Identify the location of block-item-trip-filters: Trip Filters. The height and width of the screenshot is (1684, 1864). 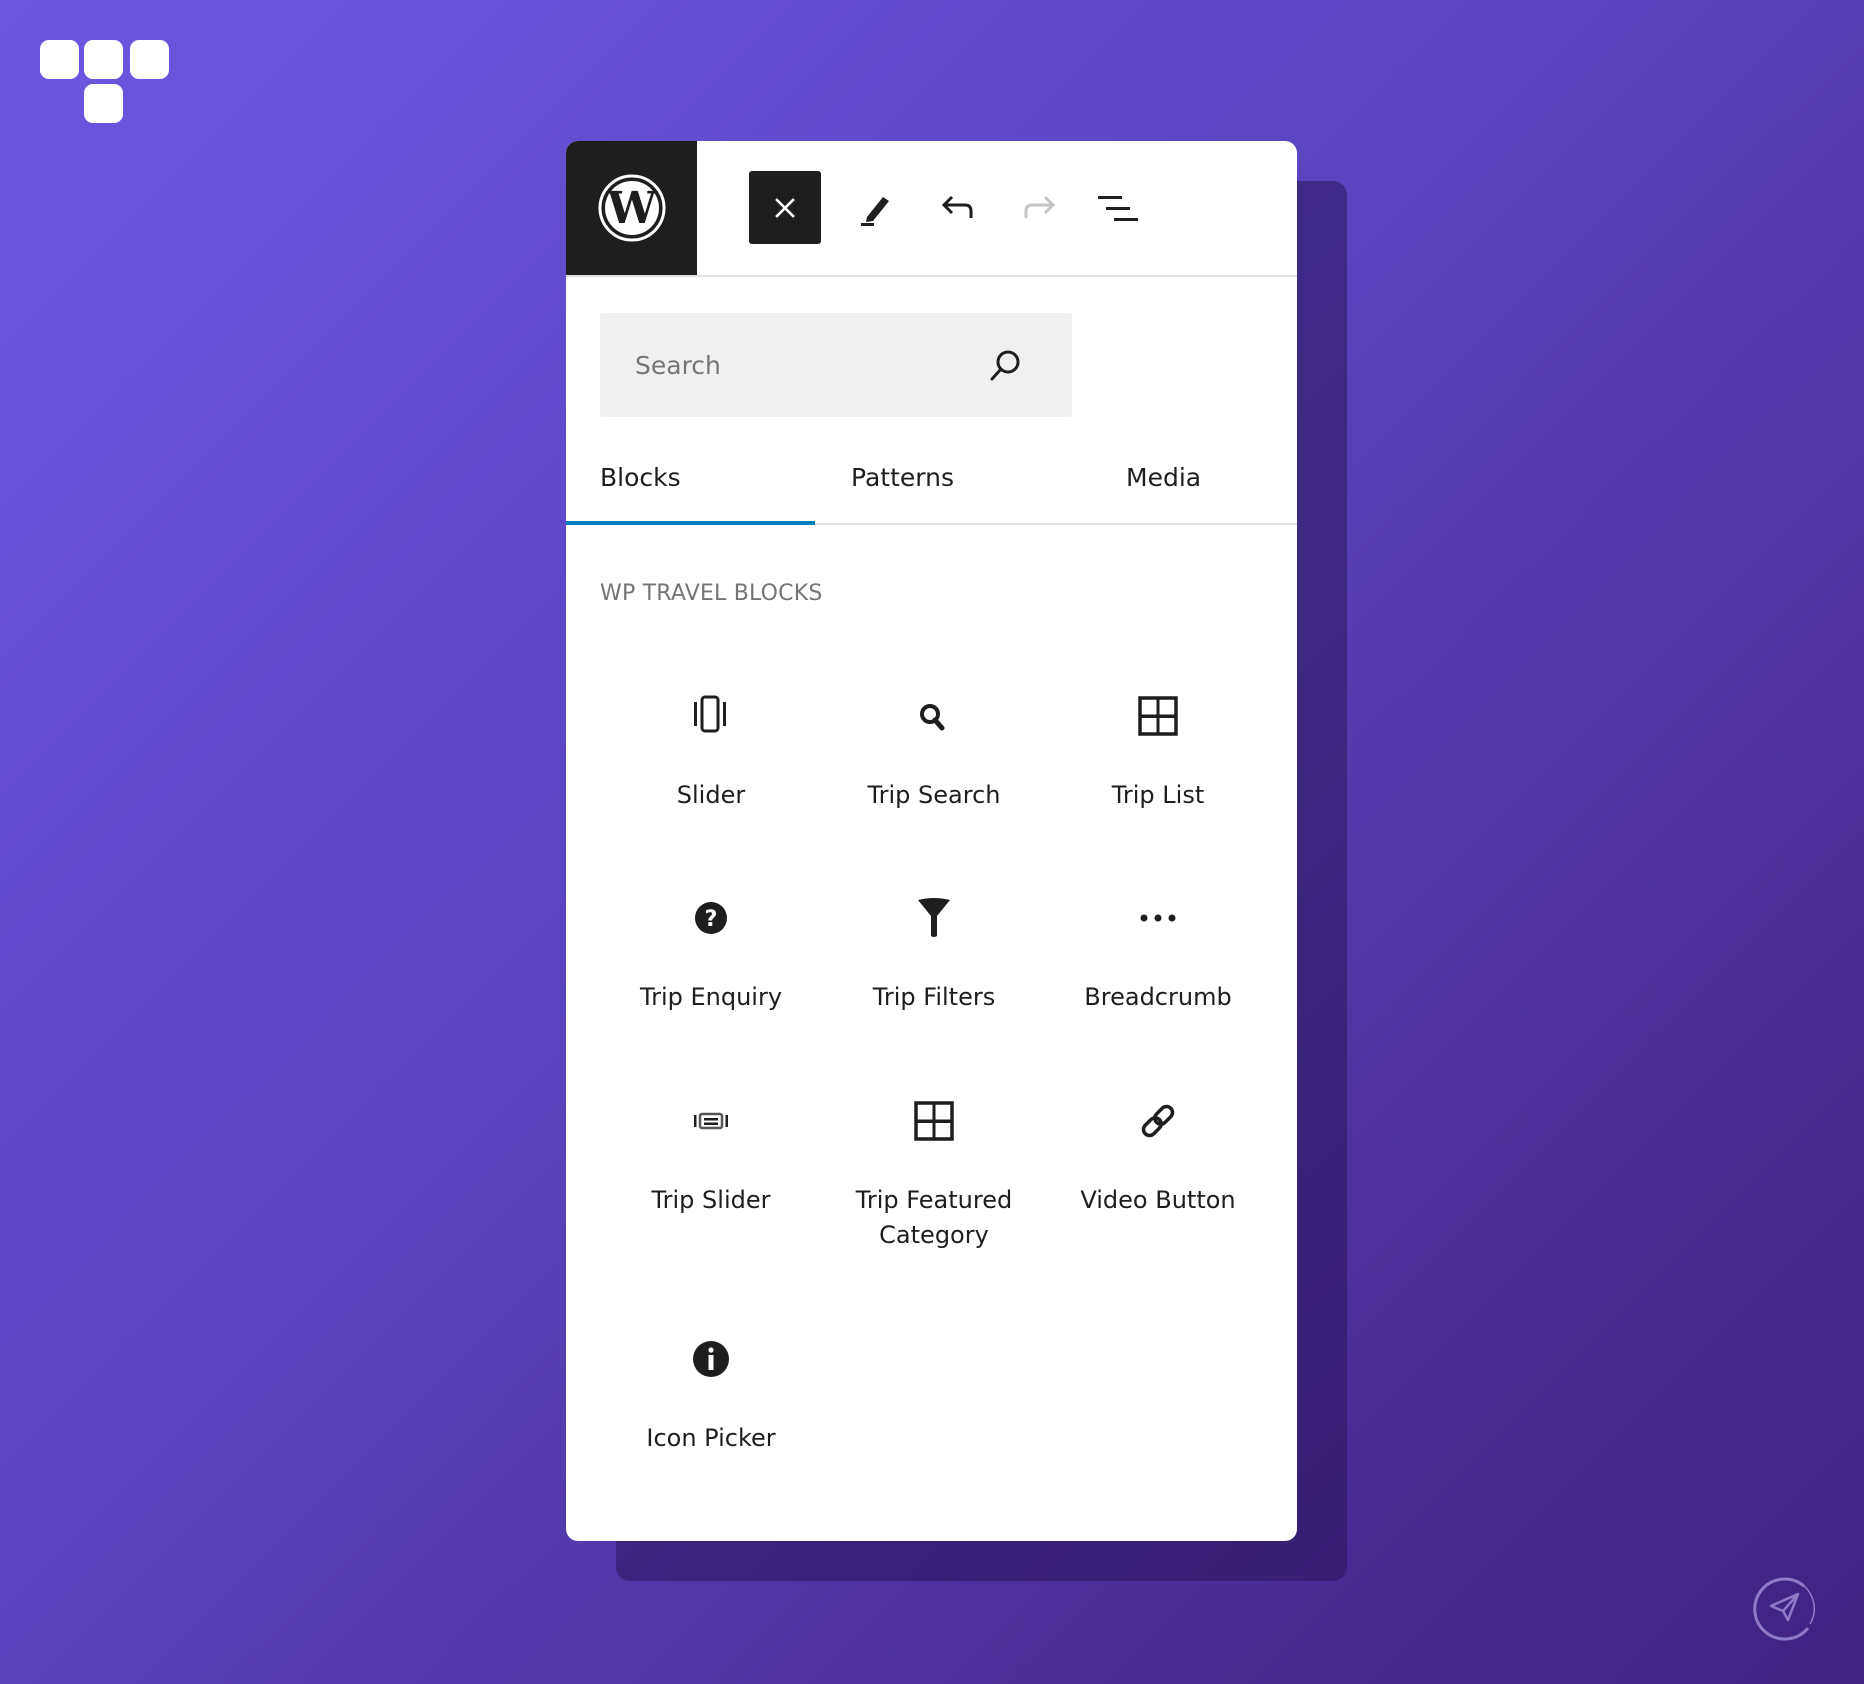
(934, 954).